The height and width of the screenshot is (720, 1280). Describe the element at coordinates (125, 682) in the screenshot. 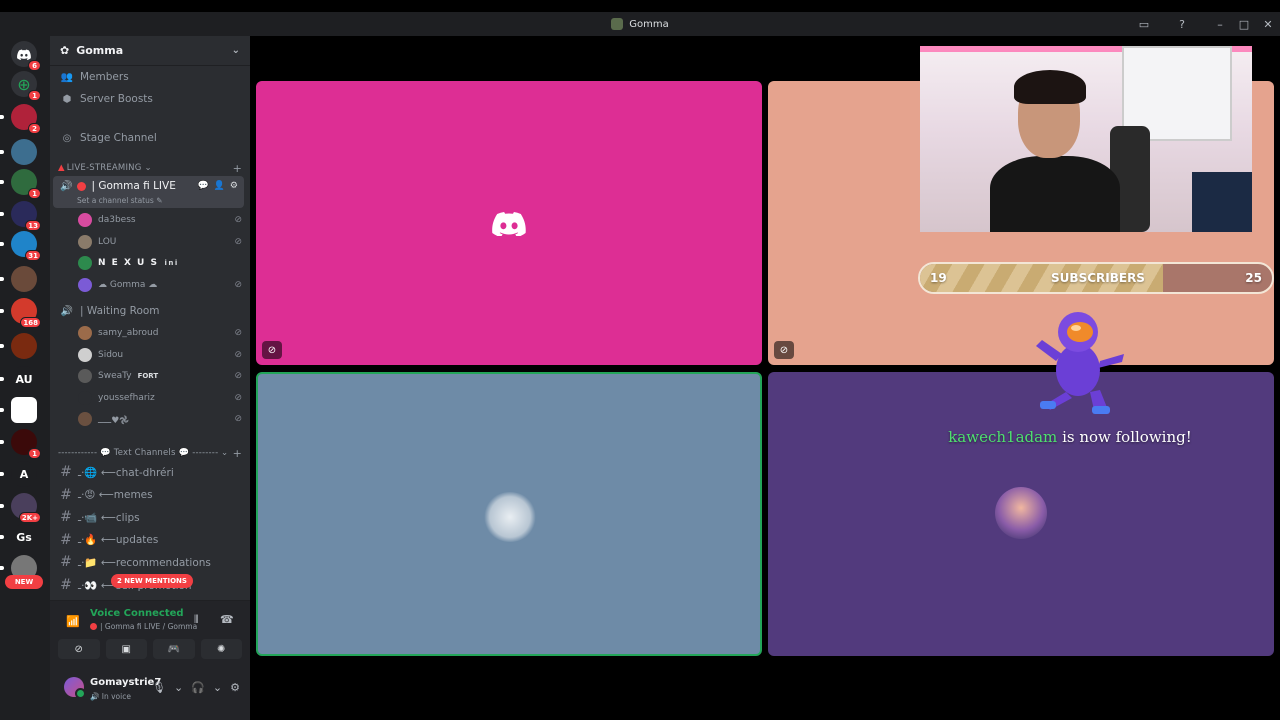

I see `username: Gomaystrie7` at that location.